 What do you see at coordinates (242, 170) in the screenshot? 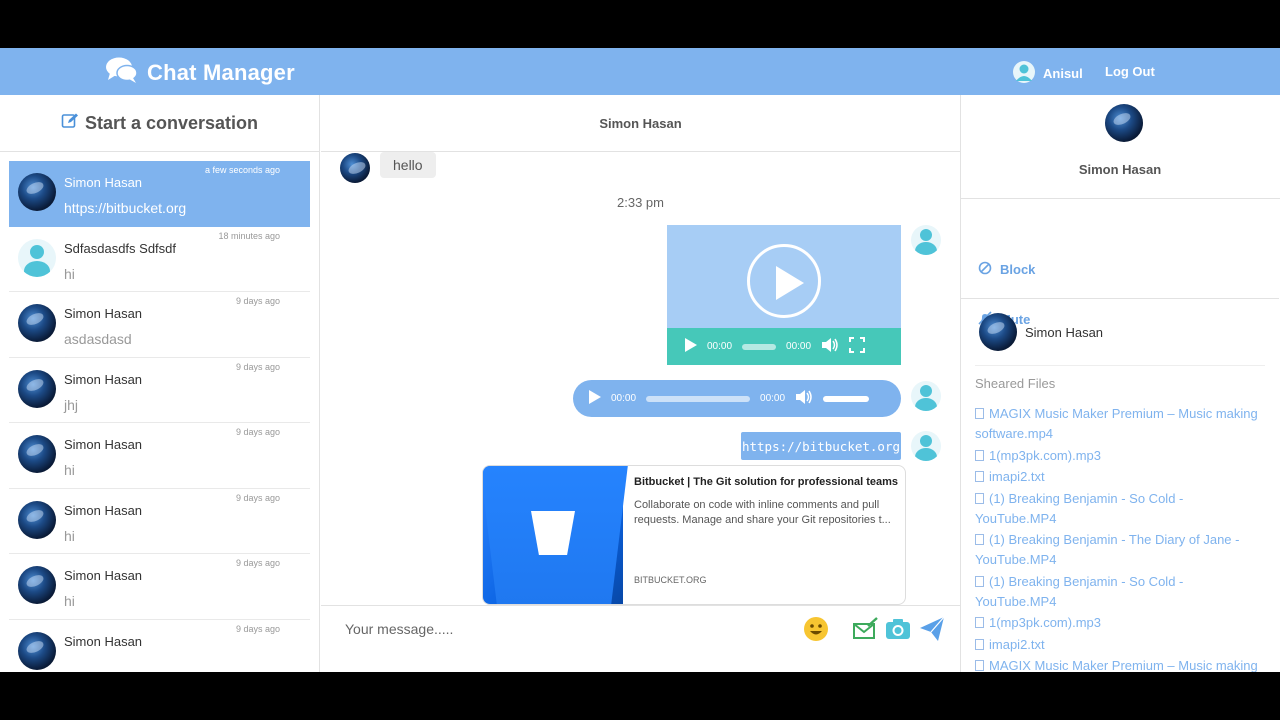
I see `conversation-time: a few seconds ago` at bounding box center [242, 170].